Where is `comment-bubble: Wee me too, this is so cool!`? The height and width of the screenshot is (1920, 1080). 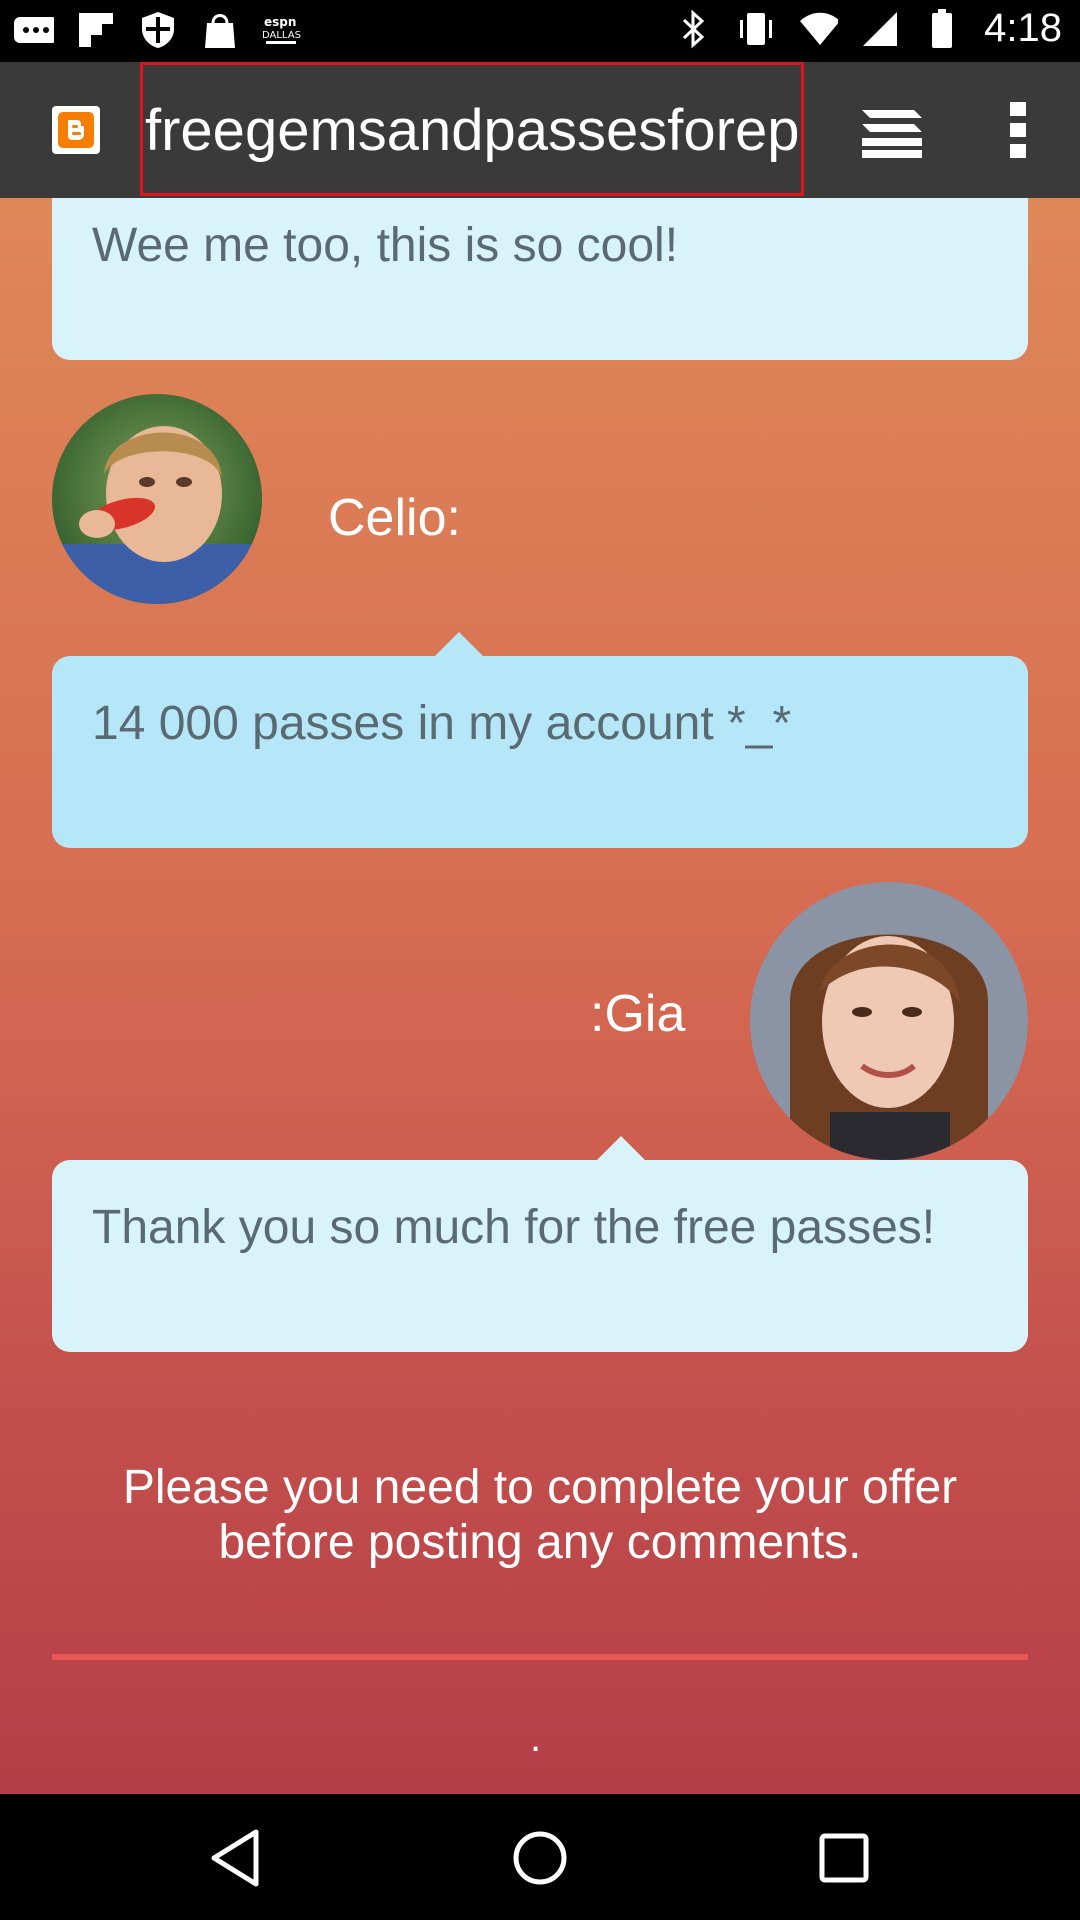 comment-bubble: Wee me too, this is so cool! is located at coordinates (540, 279).